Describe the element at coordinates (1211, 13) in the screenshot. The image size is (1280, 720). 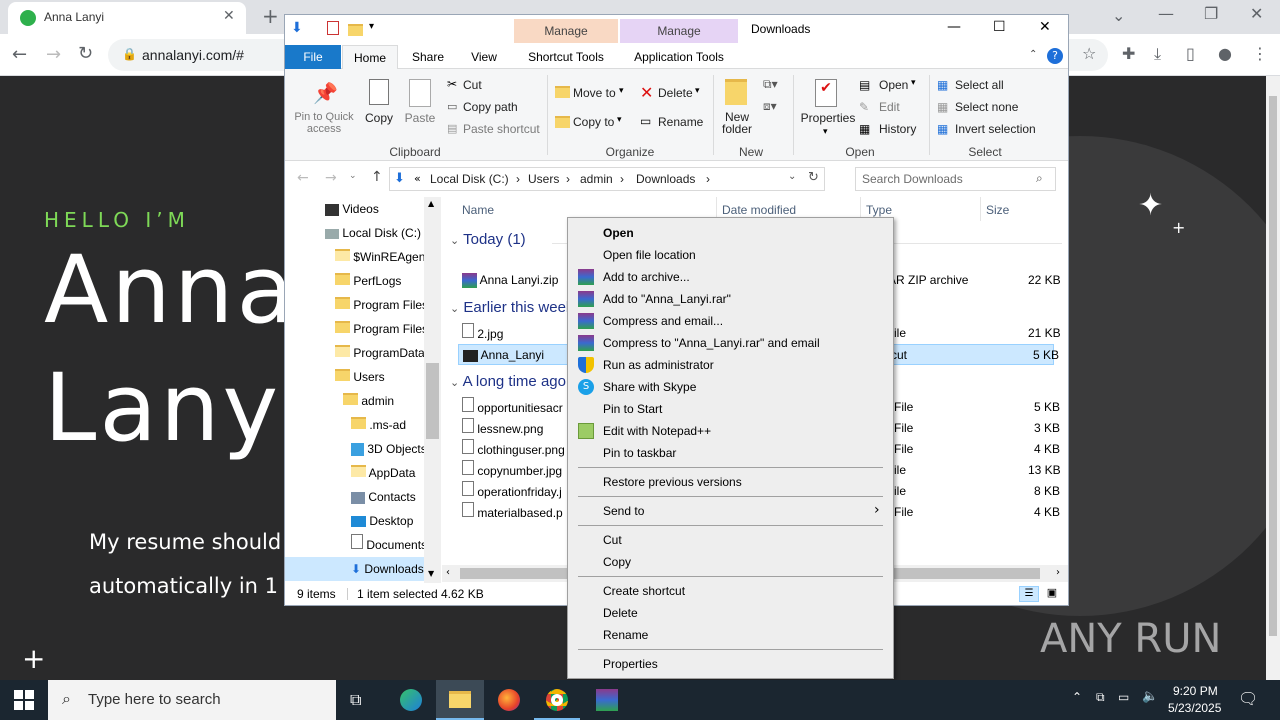
I see `restore-icon: ❐` at that location.